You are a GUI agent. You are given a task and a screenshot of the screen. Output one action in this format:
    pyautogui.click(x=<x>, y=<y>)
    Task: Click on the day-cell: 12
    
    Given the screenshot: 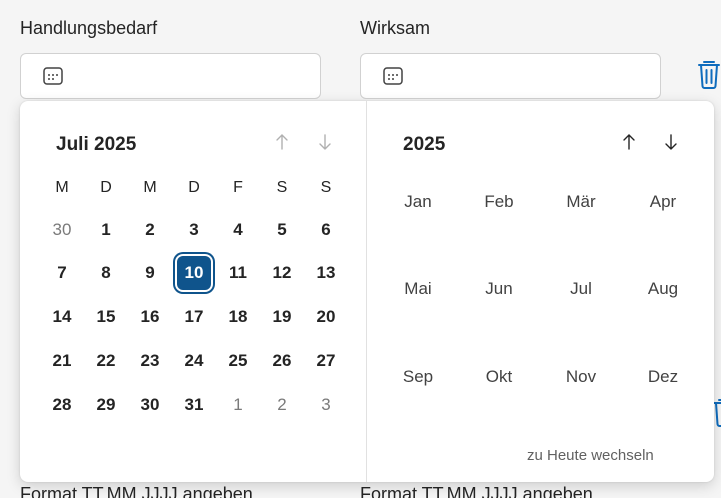 What is the action you would take?
    pyautogui.click(x=282, y=273)
    